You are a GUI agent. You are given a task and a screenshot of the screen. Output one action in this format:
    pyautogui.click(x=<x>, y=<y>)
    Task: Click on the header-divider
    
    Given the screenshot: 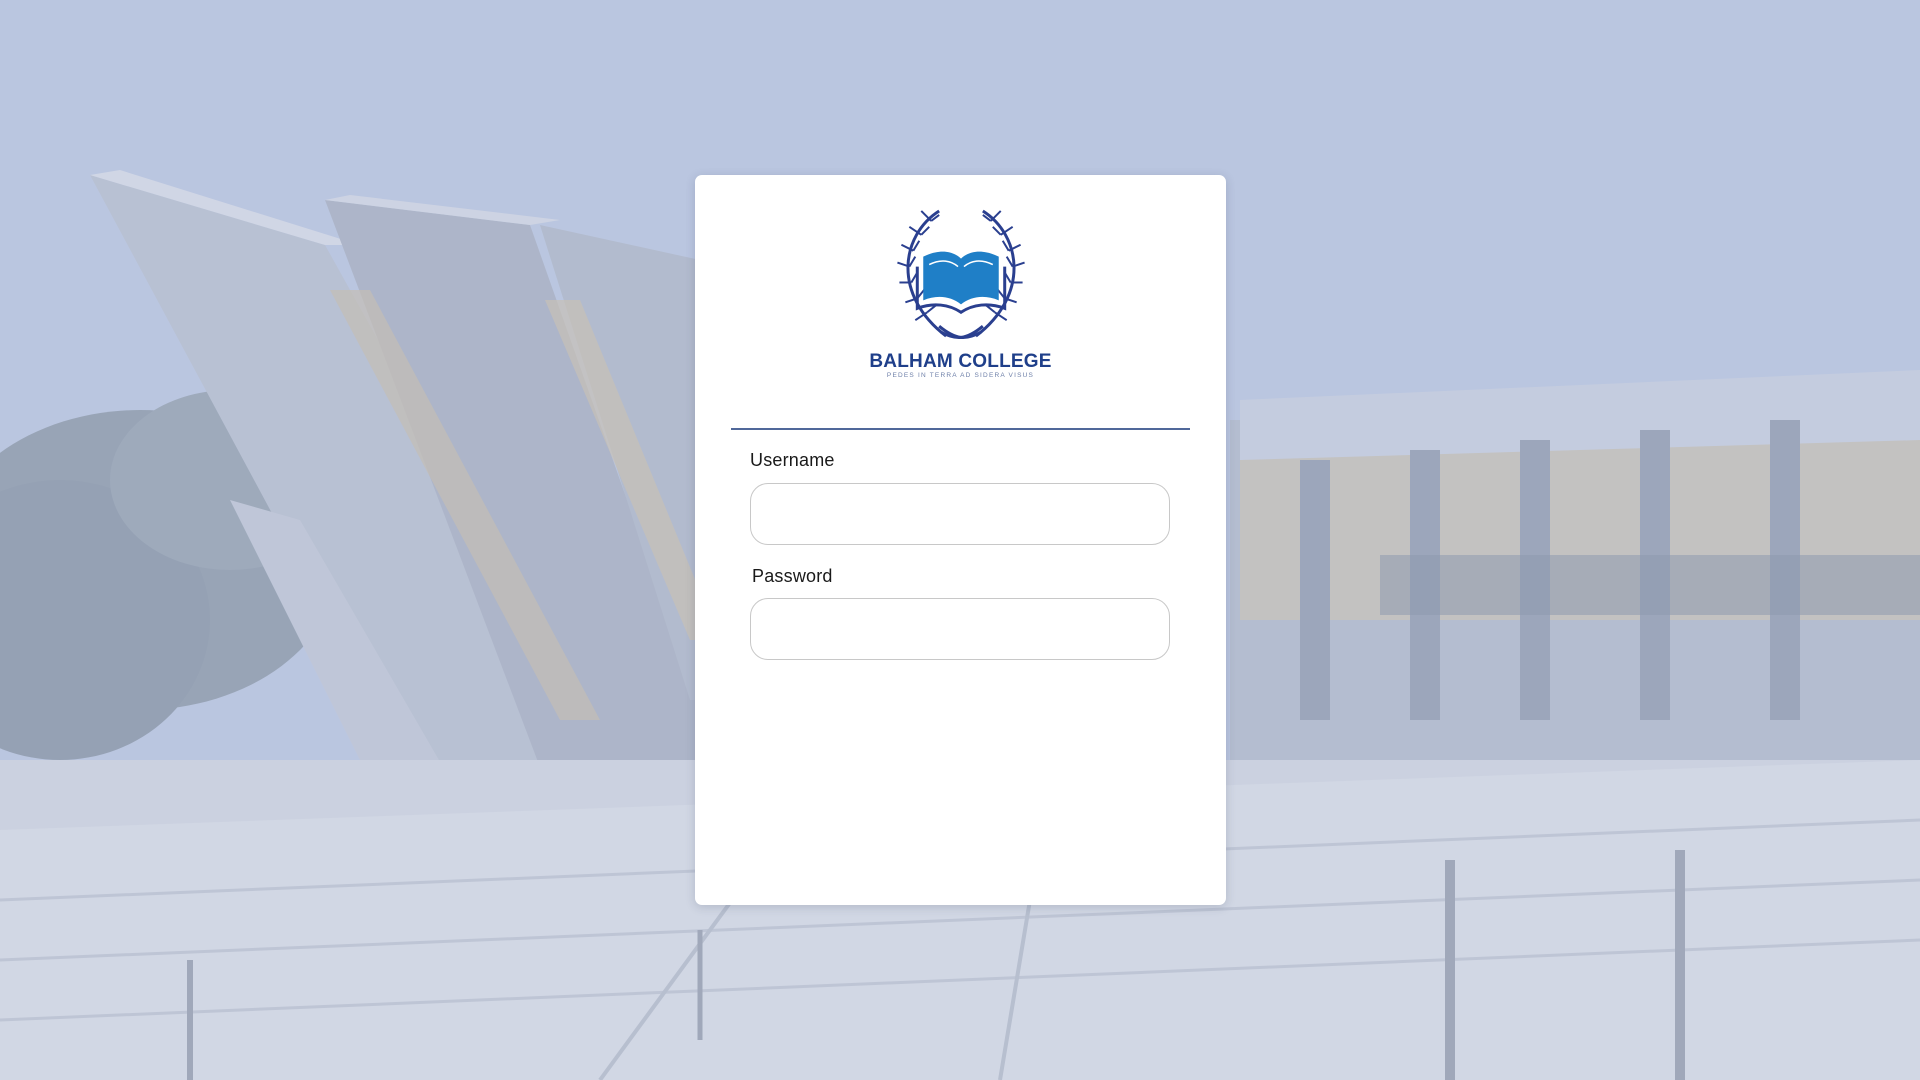 What is the action you would take?
    pyautogui.click(x=960, y=429)
    